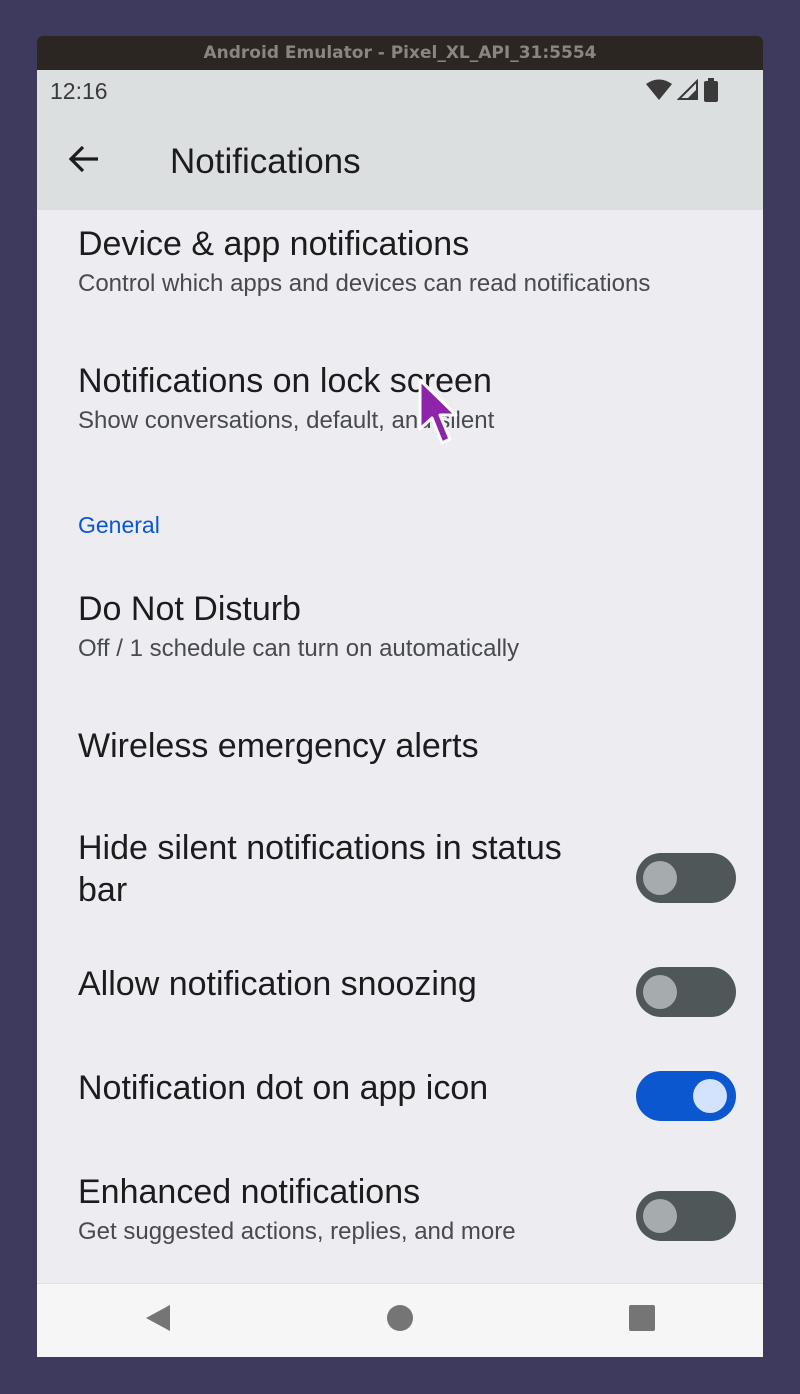  What do you see at coordinates (688, 90) in the screenshot?
I see `cell-signal-icon` at bounding box center [688, 90].